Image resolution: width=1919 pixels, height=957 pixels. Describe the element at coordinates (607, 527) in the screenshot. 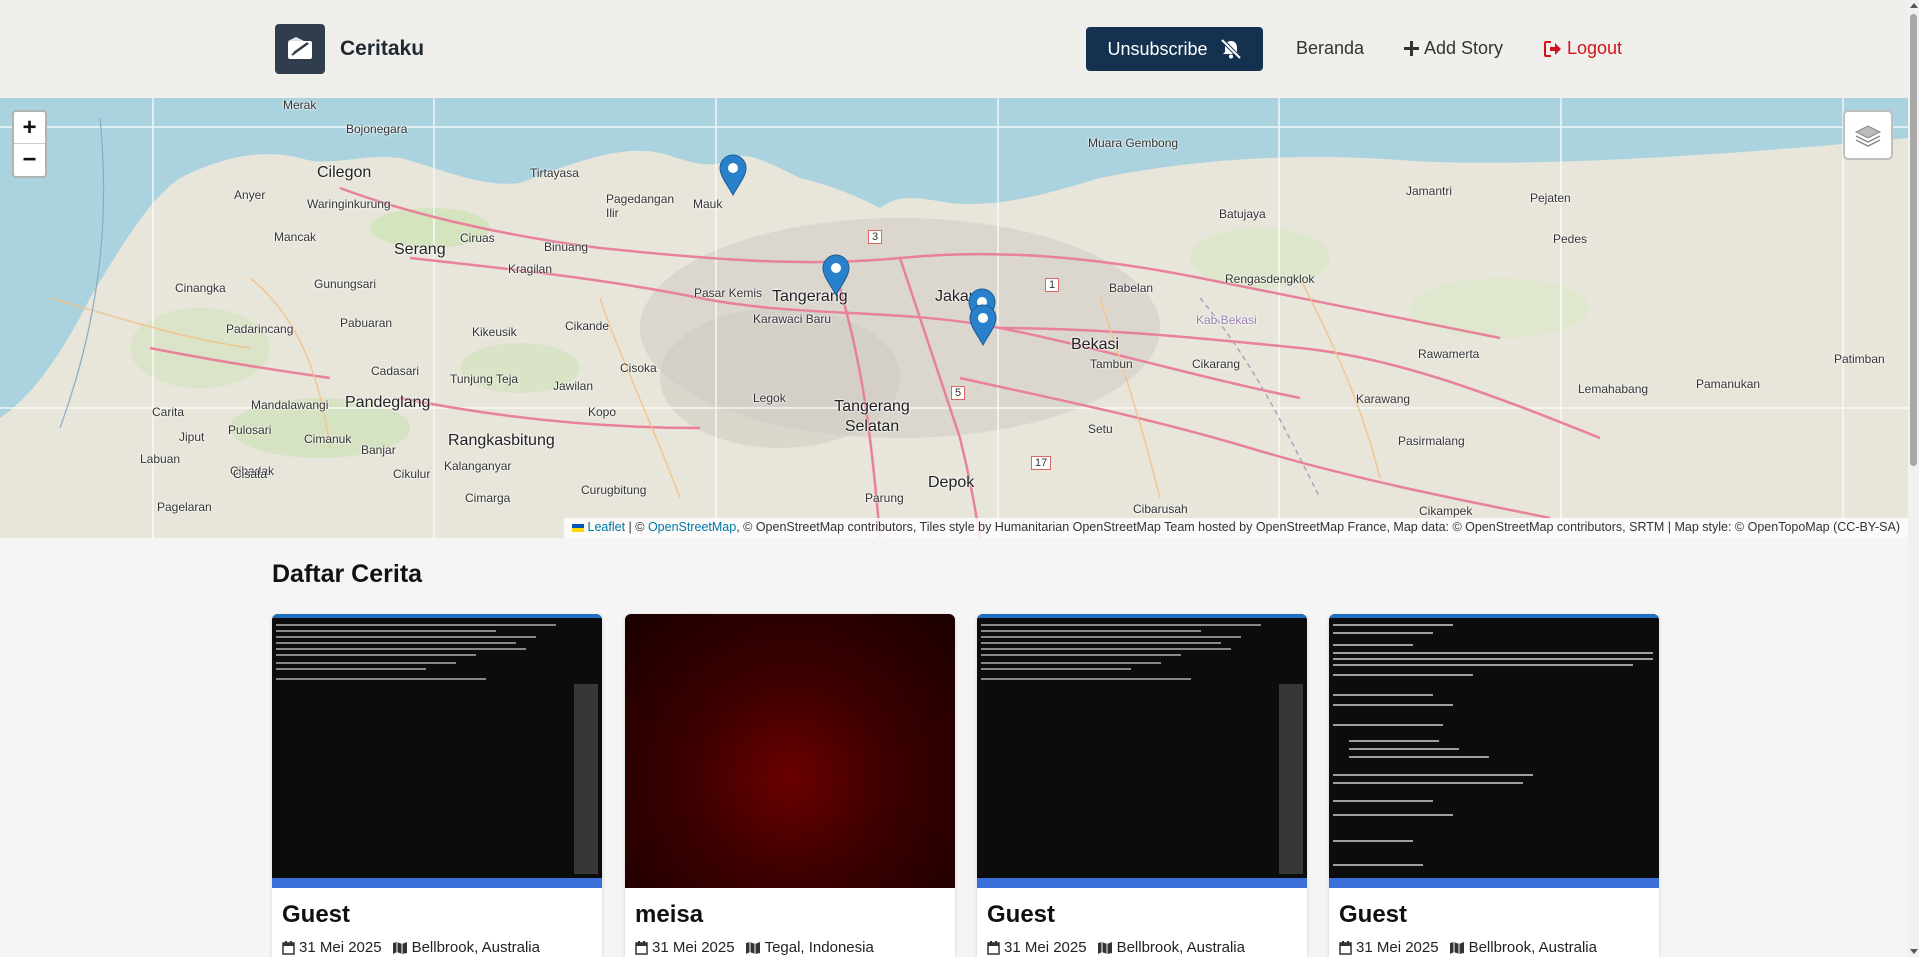

I see `leaflet-link: Leaflet` at that location.